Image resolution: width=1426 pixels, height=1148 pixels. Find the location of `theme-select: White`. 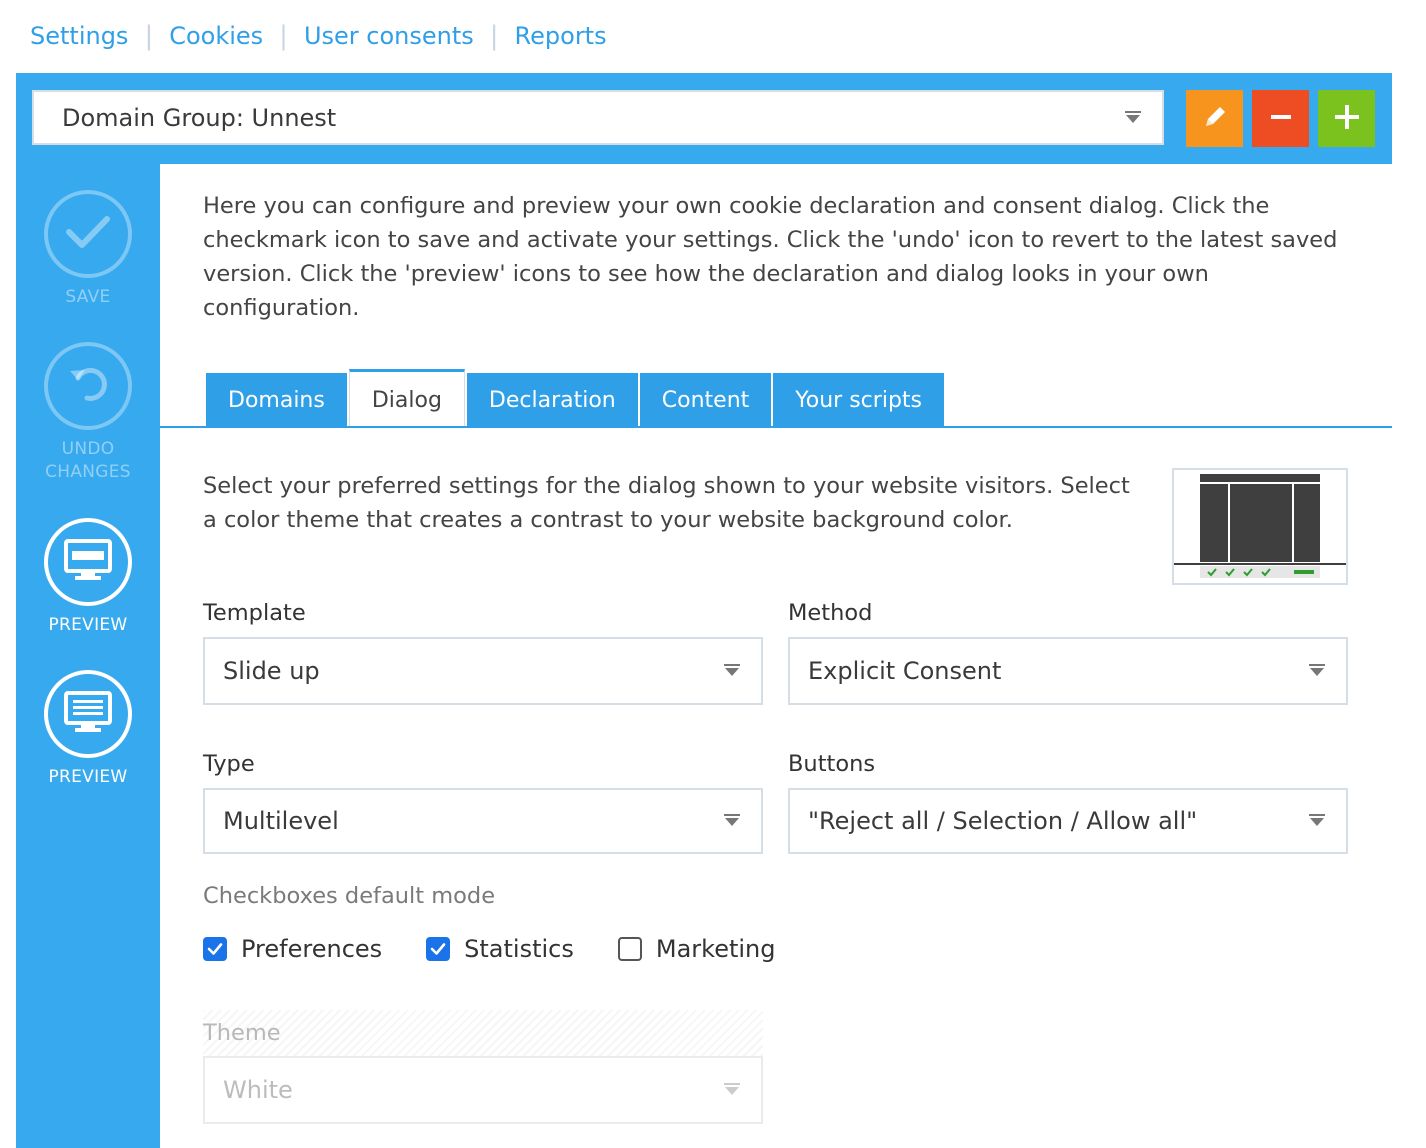

theme-select: White is located at coordinates (483, 1090).